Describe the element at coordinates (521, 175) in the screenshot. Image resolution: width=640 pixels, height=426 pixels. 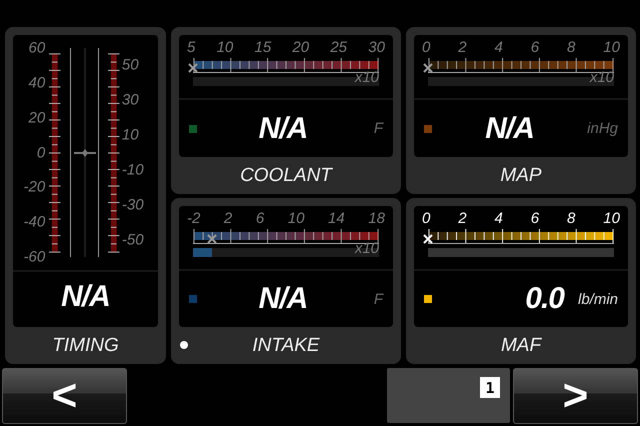
I see `gauge-title: MAP` at that location.